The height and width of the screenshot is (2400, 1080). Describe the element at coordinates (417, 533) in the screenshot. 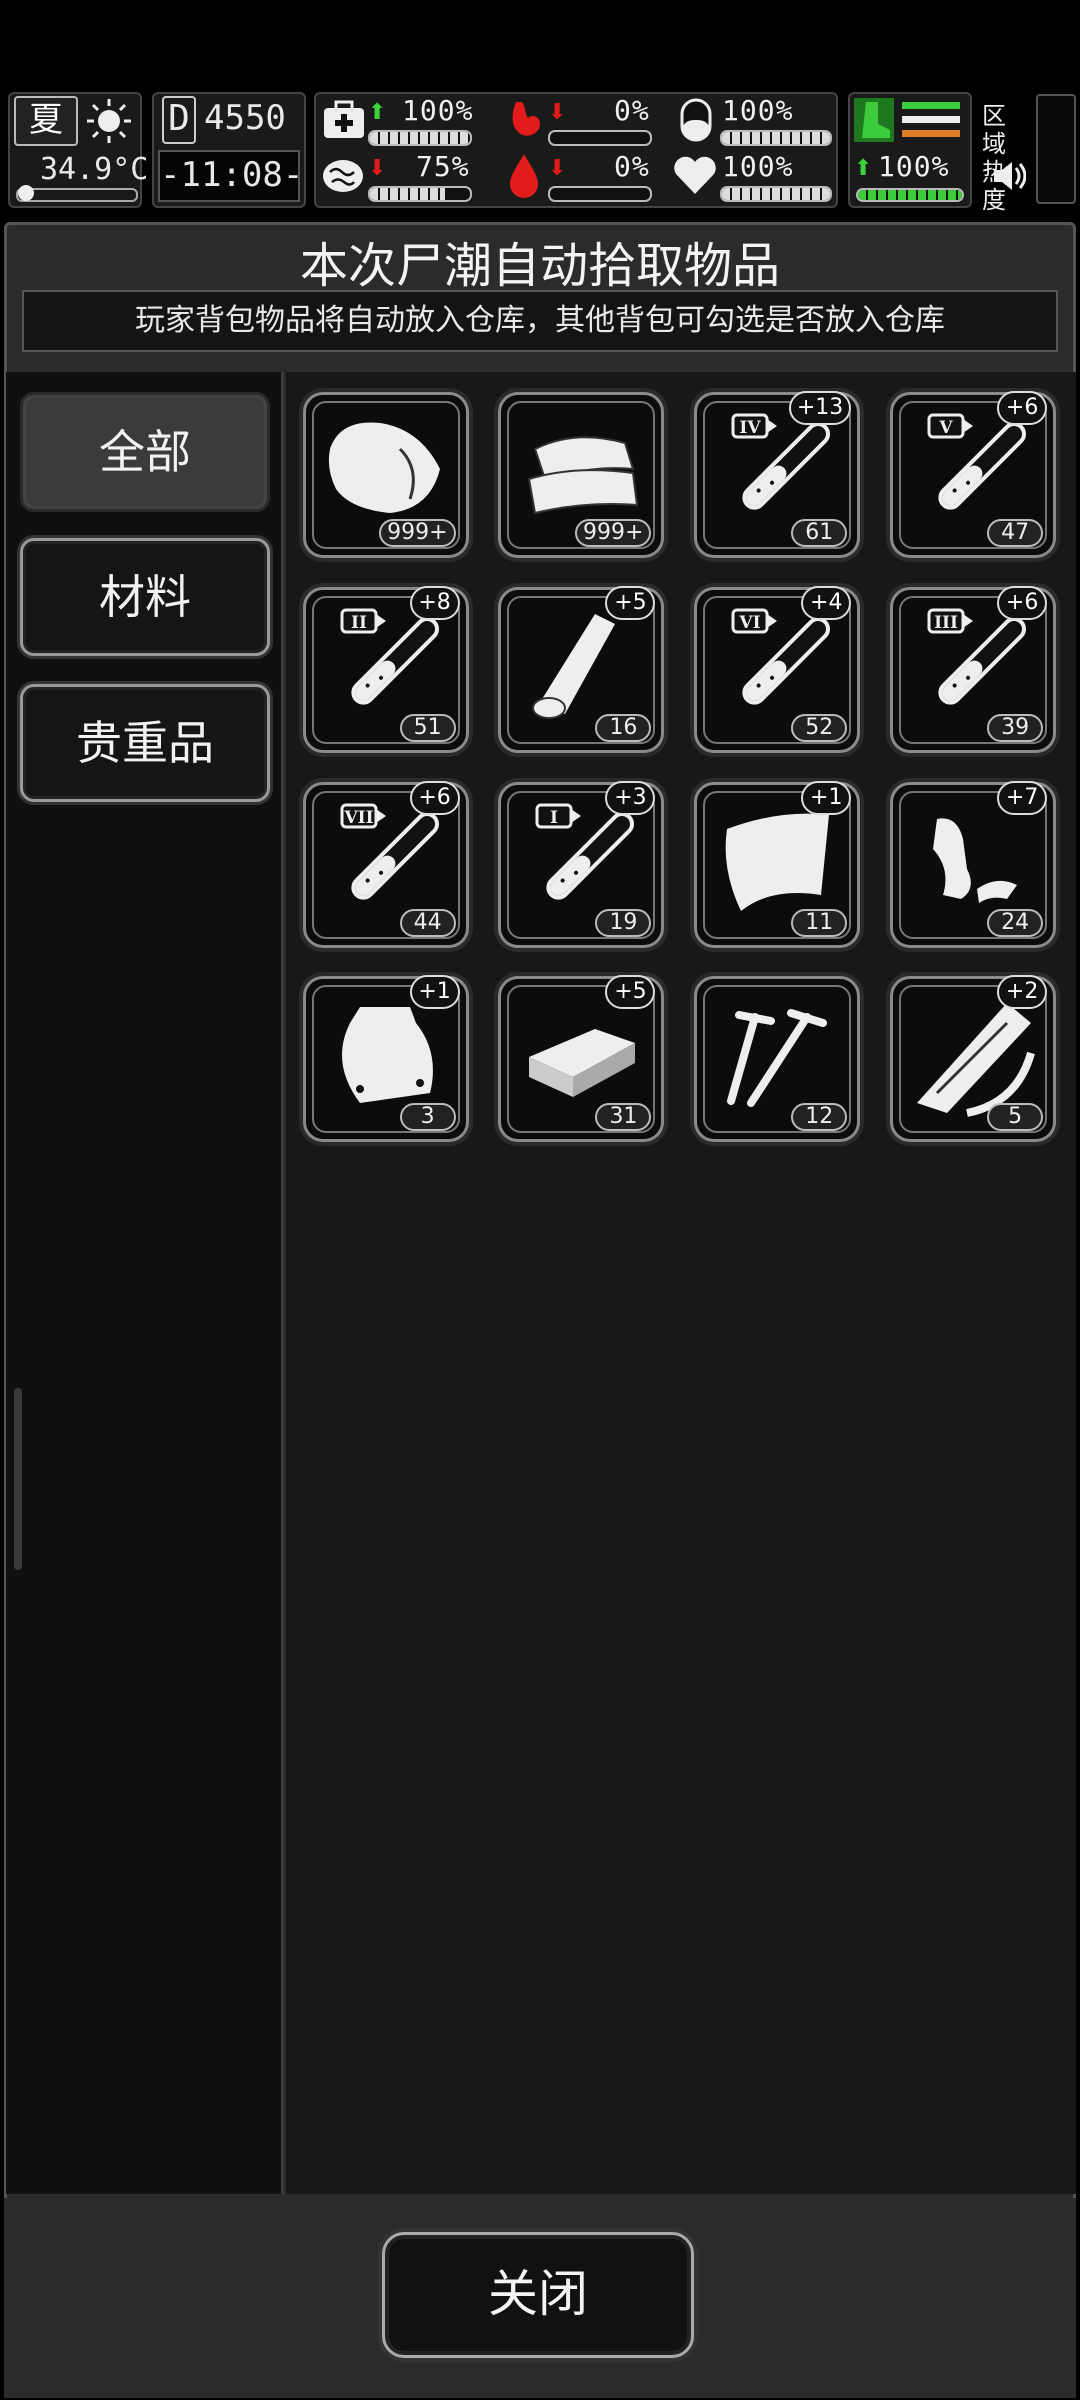

I see `item-count: 999+` at that location.